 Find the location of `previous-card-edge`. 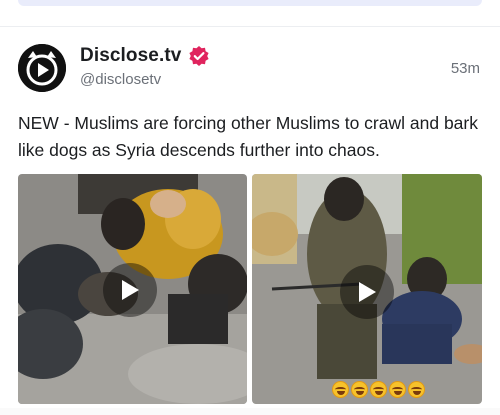

previous-card-edge is located at coordinates (250, 3).